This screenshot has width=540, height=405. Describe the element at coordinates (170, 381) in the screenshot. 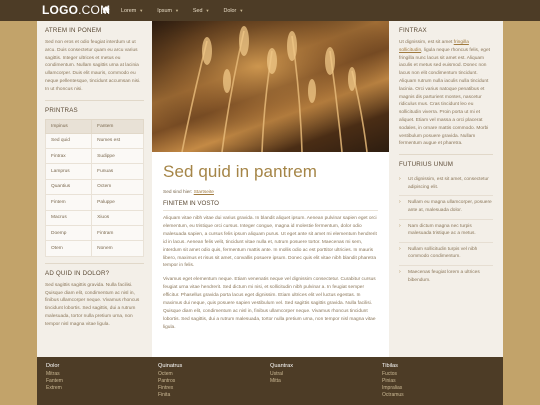

I see `footer-link: Pantros` at that location.